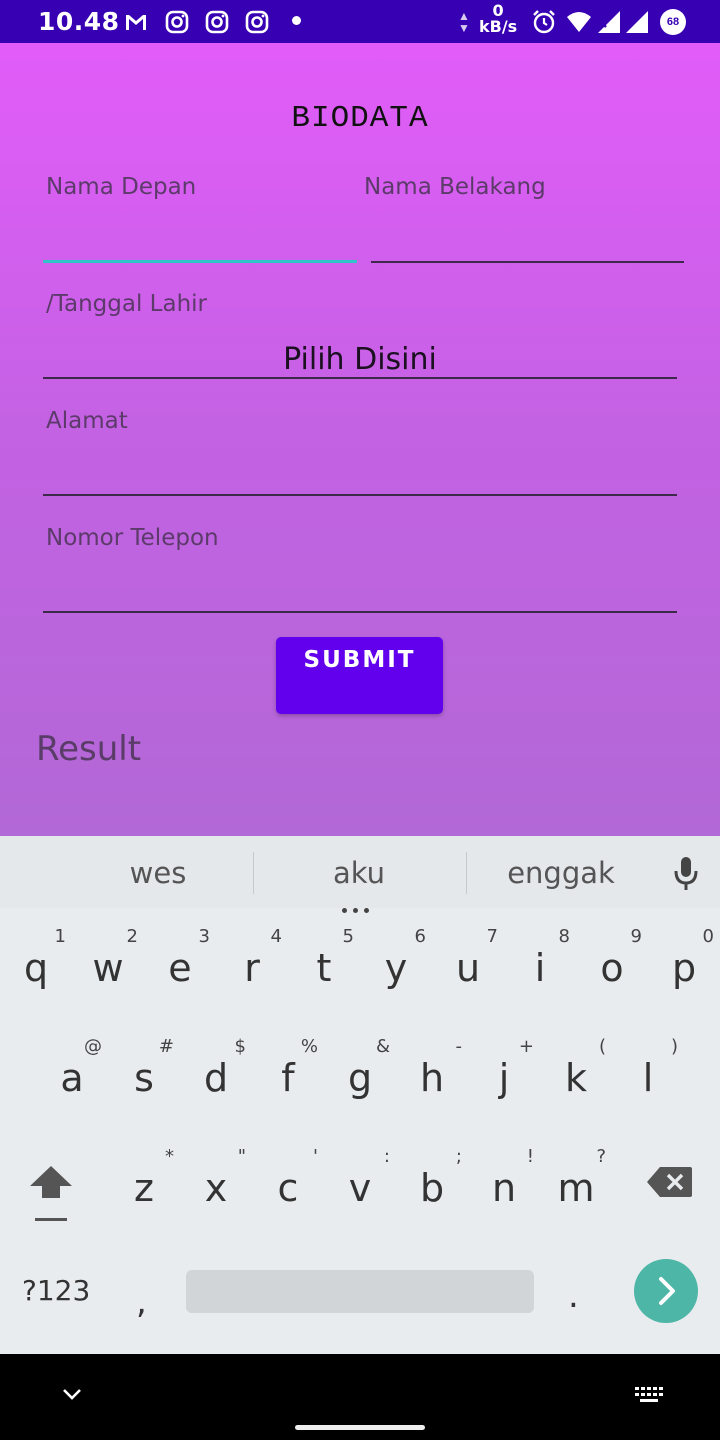 The height and width of the screenshot is (1440, 720). What do you see at coordinates (121, 187) in the screenshot?
I see `first-name-label: Nama Depan` at bounding box center [121, 187].